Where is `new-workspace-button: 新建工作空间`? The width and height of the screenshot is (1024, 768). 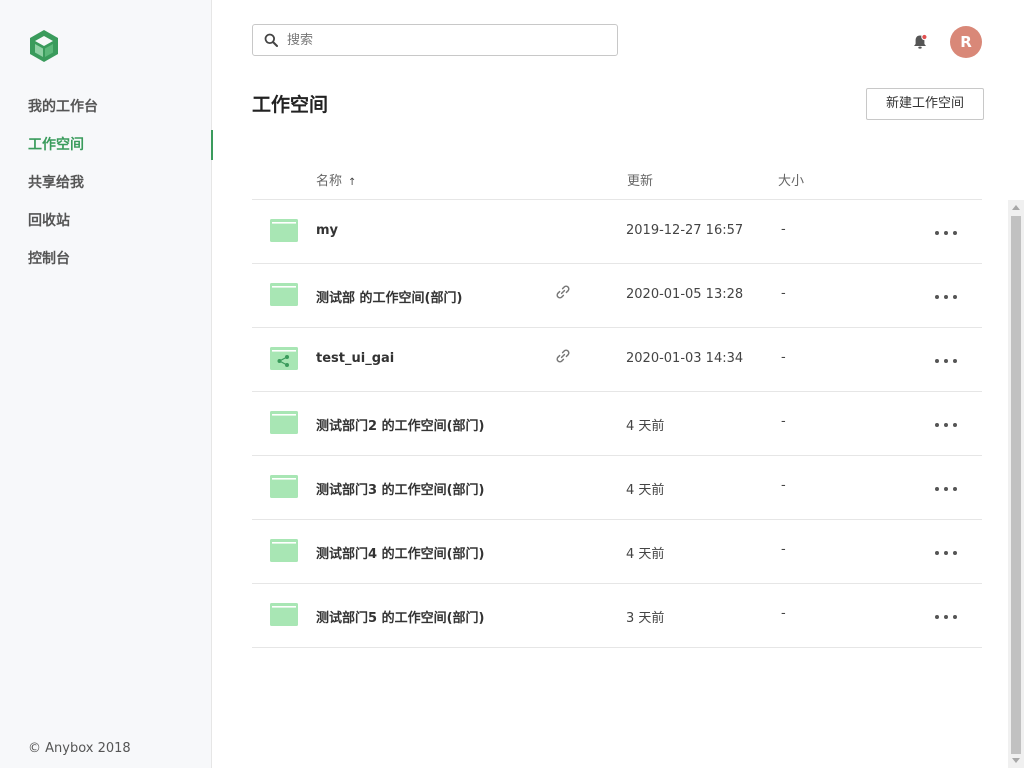 new-workspace-button: 新建工作空间 is located at coordinates (925, 104).